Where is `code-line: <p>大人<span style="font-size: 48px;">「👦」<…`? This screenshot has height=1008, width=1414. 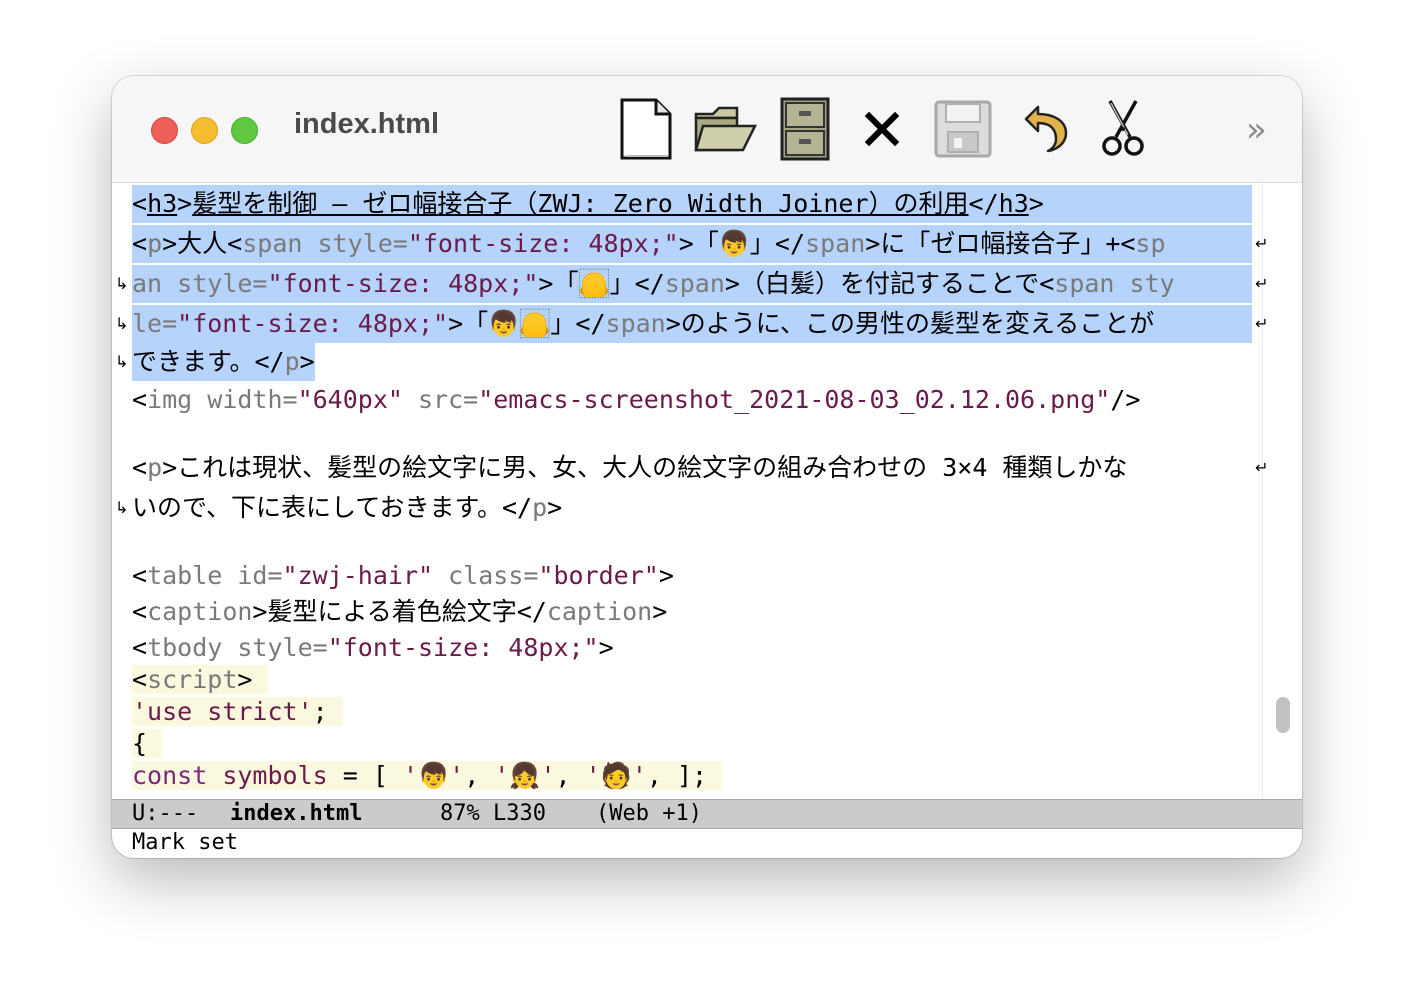
code-line: <p>大人<span style="font-size: 48px;">「👦」<… is located at coordinates (692, 244).